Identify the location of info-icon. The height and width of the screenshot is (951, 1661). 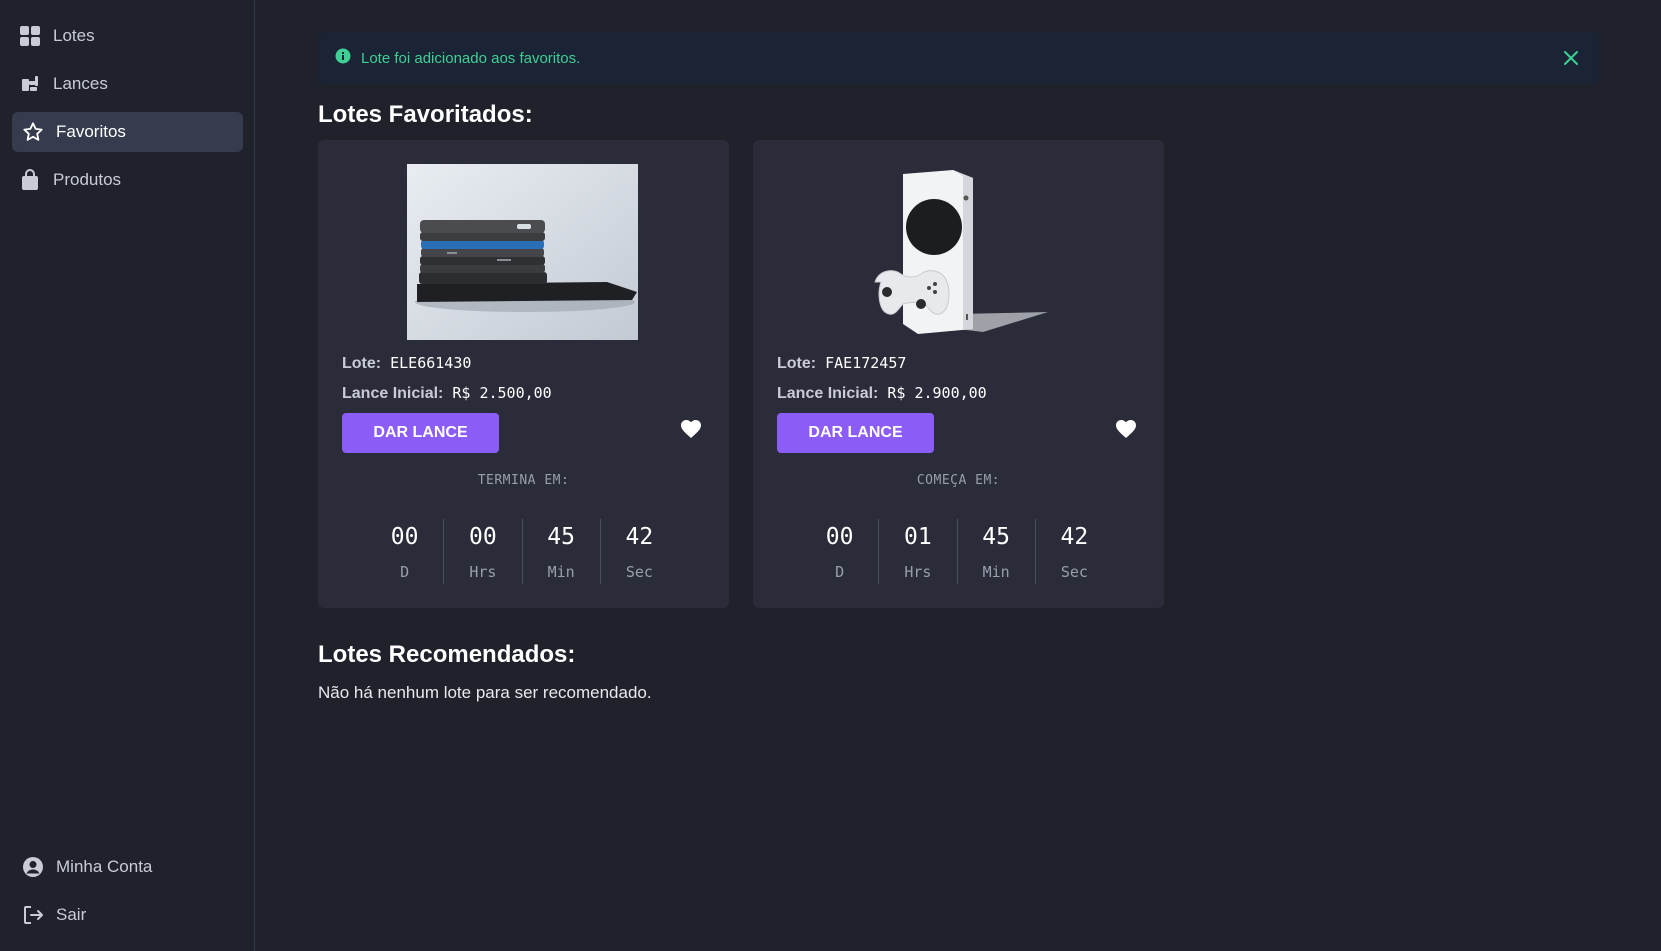
(343, 58).